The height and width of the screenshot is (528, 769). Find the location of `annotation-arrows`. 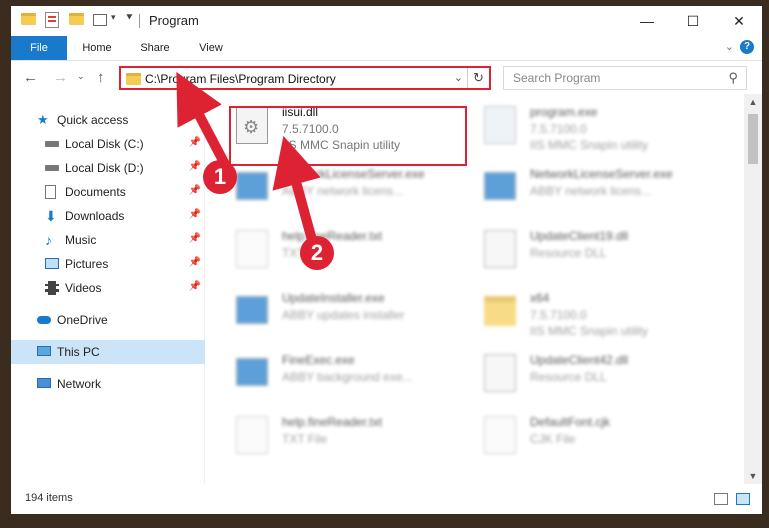

annotation-arrows is located at coordinates (248, 158).